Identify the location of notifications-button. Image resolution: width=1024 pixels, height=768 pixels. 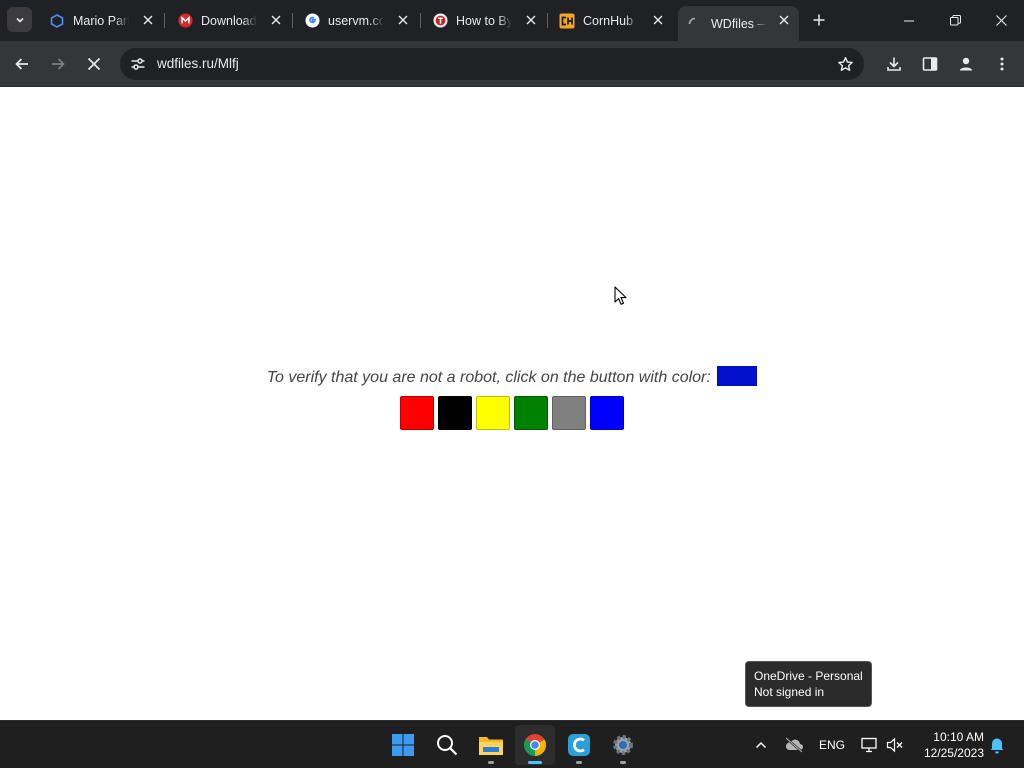
(997, 745).